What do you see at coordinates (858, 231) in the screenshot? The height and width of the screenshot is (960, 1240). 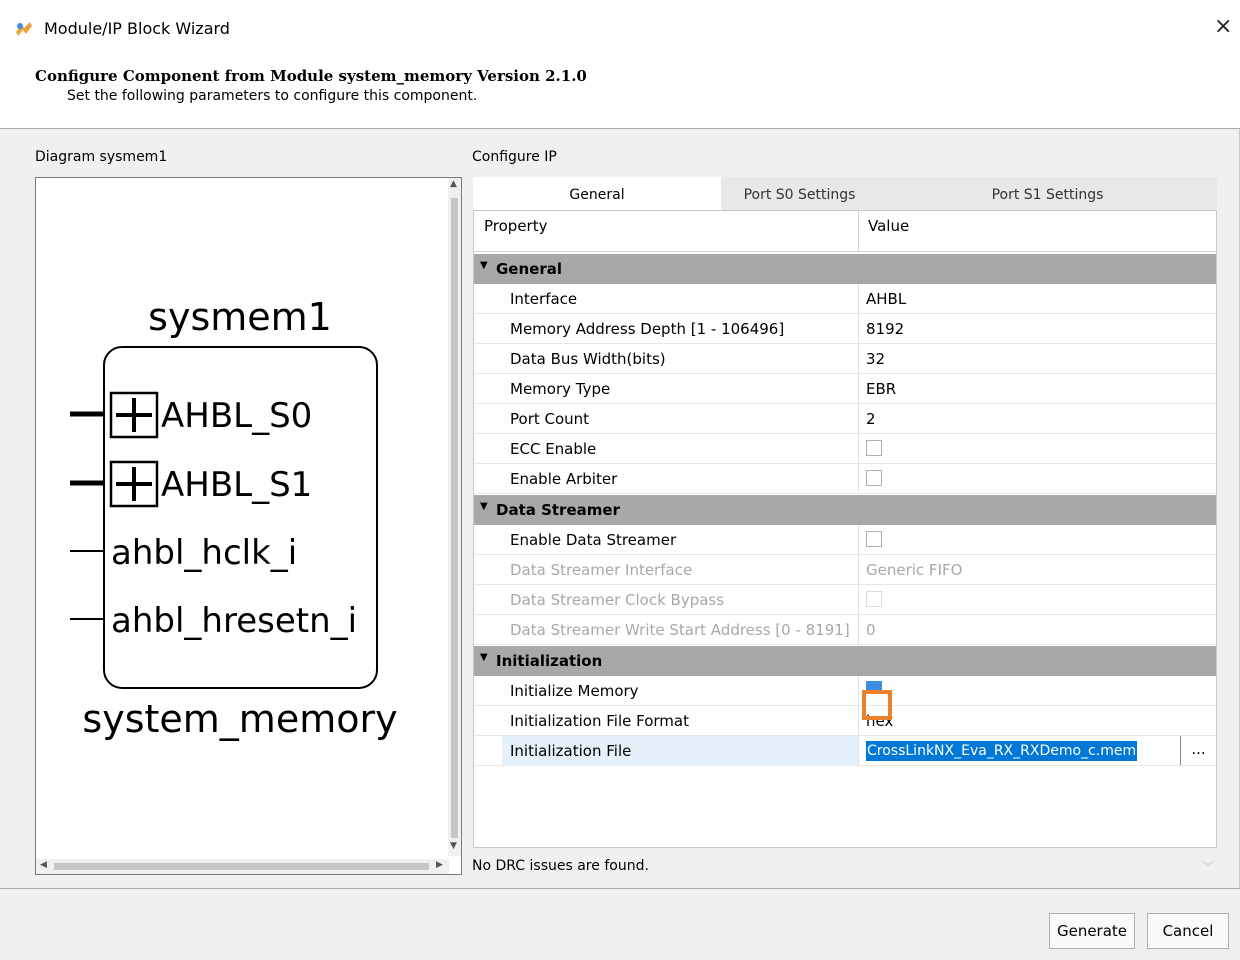 I see `column-divider` at bounding box center [858, 231].